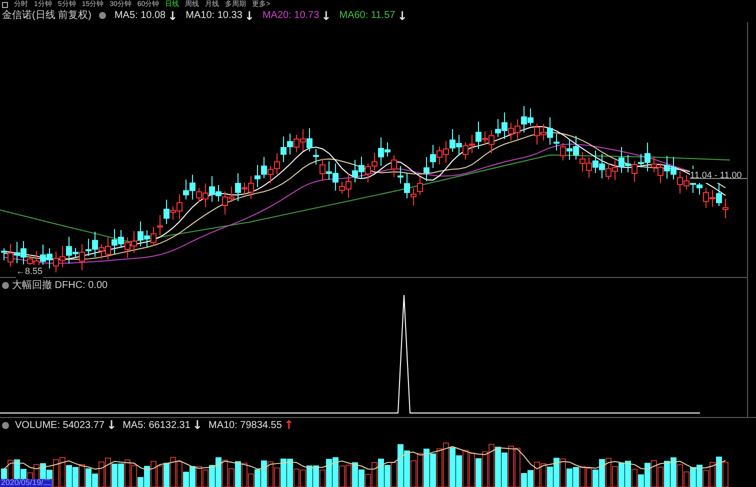 The image size is (756, 487). I want to click on low-price-label: ←8.55, so click(29, 271).